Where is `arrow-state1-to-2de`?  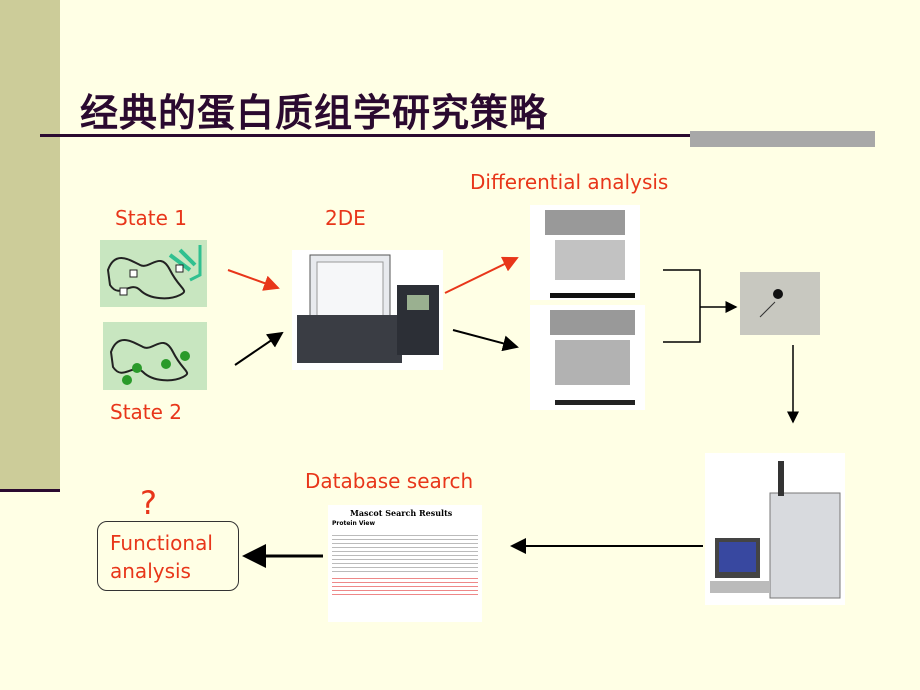 arrow-state1-to-2de is located at coordinates (253, 280).